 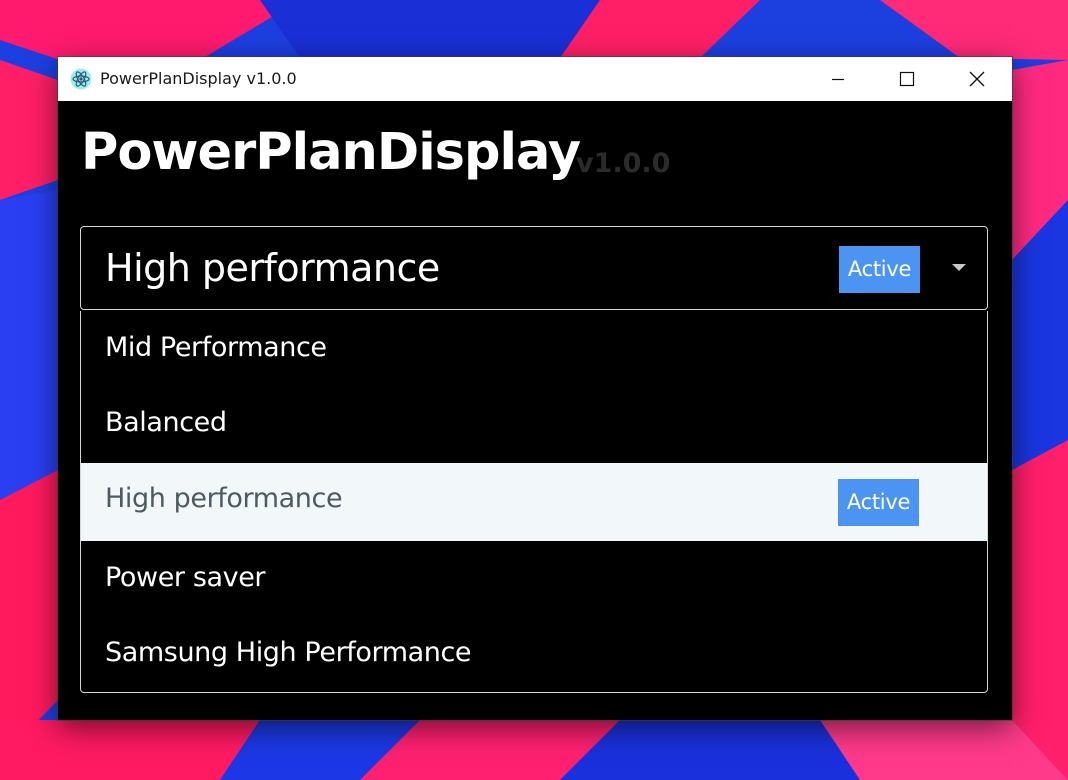 What do you see at coordinates (534, 423) in the screenshot?
I see `option-balanced: Balanced` at bounding box center [534, 423].